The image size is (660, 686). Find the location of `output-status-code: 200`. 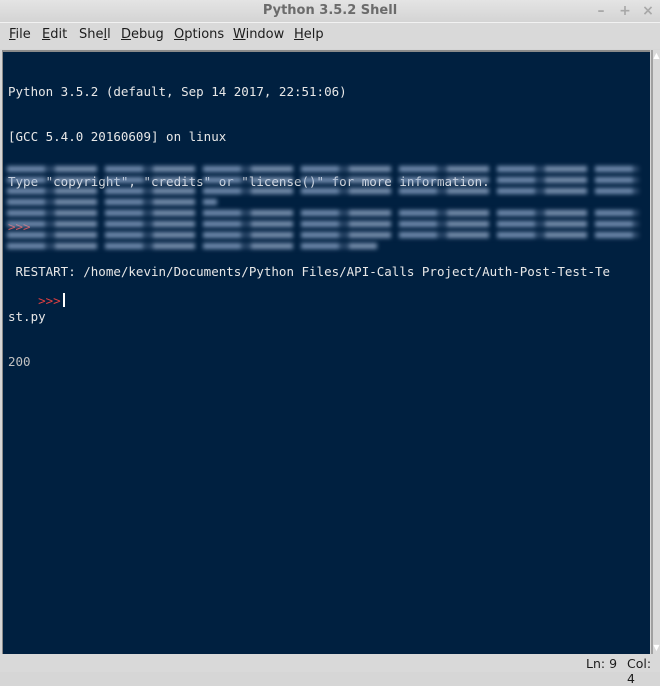

output-status-code: 200 is located at coordinates (19, 361).